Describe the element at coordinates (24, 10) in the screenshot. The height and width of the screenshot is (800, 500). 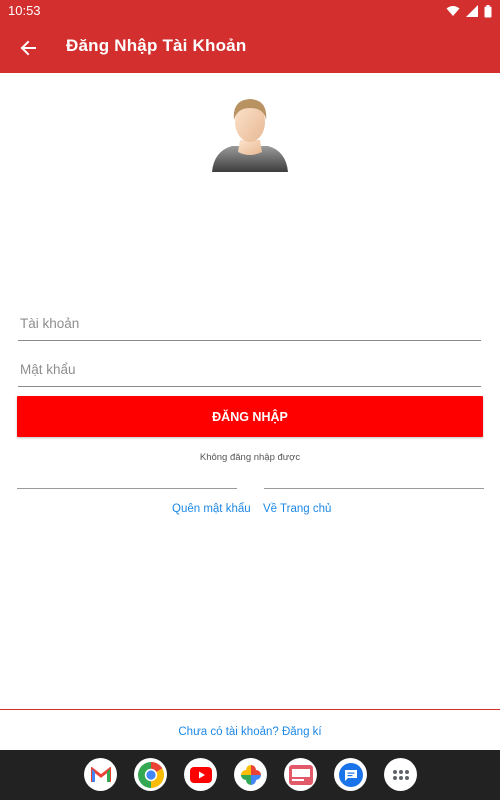
I see `status-time: 10:53` at that location.